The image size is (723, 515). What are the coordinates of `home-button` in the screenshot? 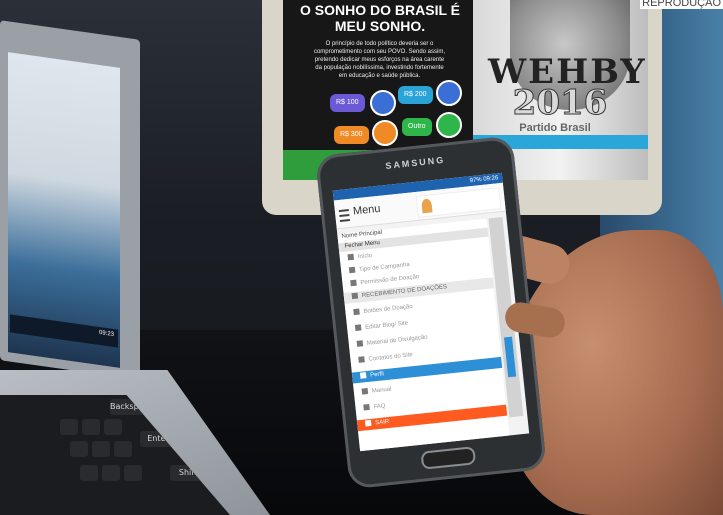 It's located at (448, 458).